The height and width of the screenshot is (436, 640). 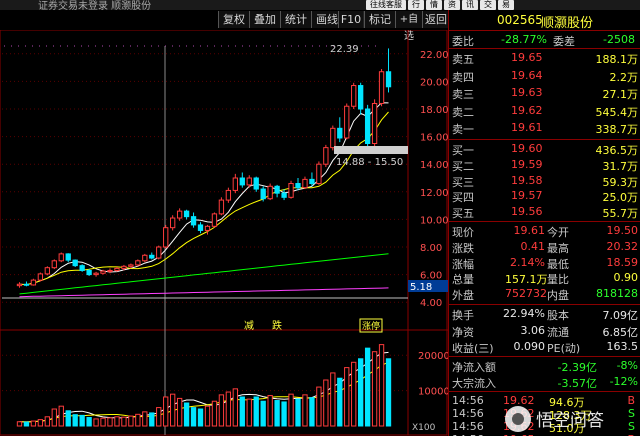 I want to click on bid-level-label: 买四, so click(x=463, y=198).